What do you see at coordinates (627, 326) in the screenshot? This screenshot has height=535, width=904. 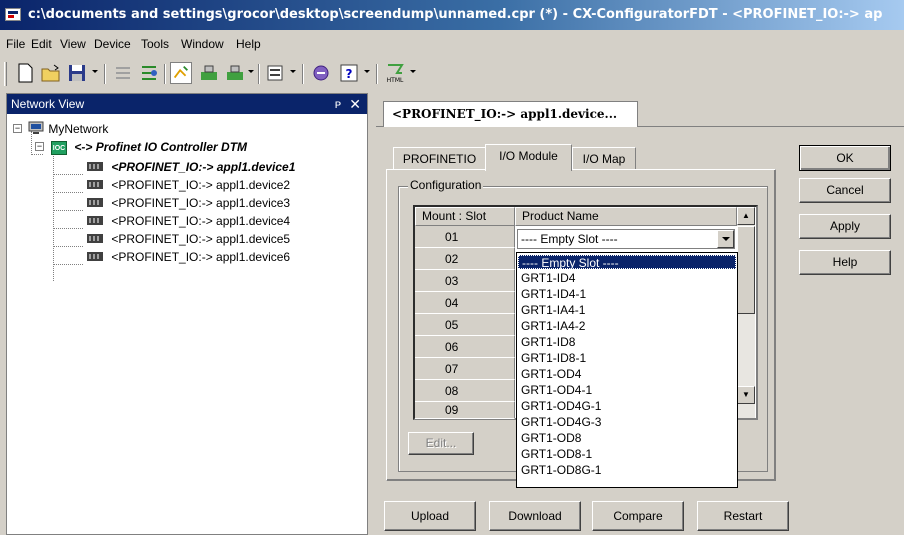 I see `dropdown-option: GRT1-IA4-2` at bounding box center [627, 326].